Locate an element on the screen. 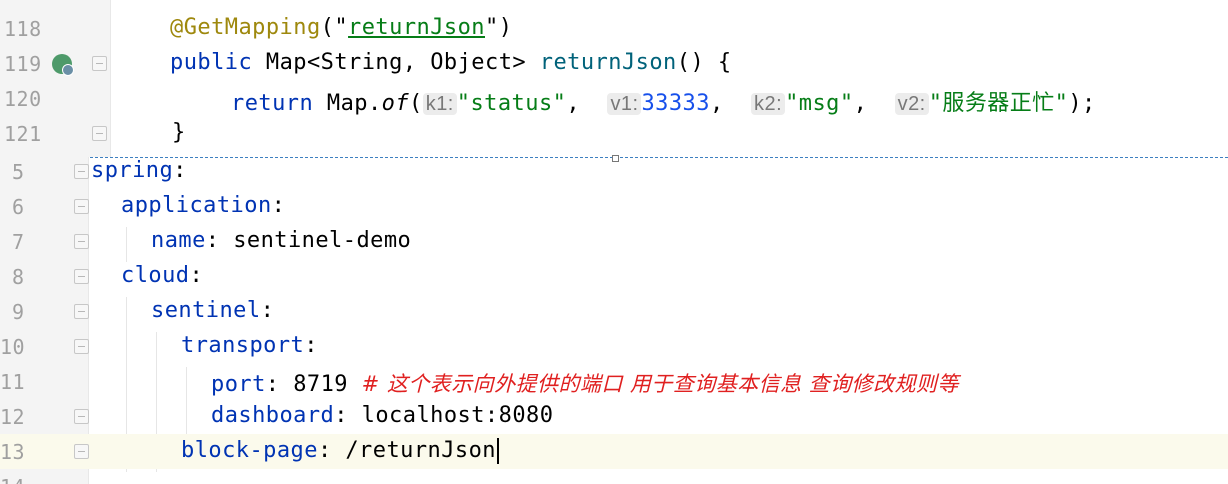 Image resolution: width=1228 pixels, height=484 pixels. param-hint: v2: is located at coordinates (911, 104).